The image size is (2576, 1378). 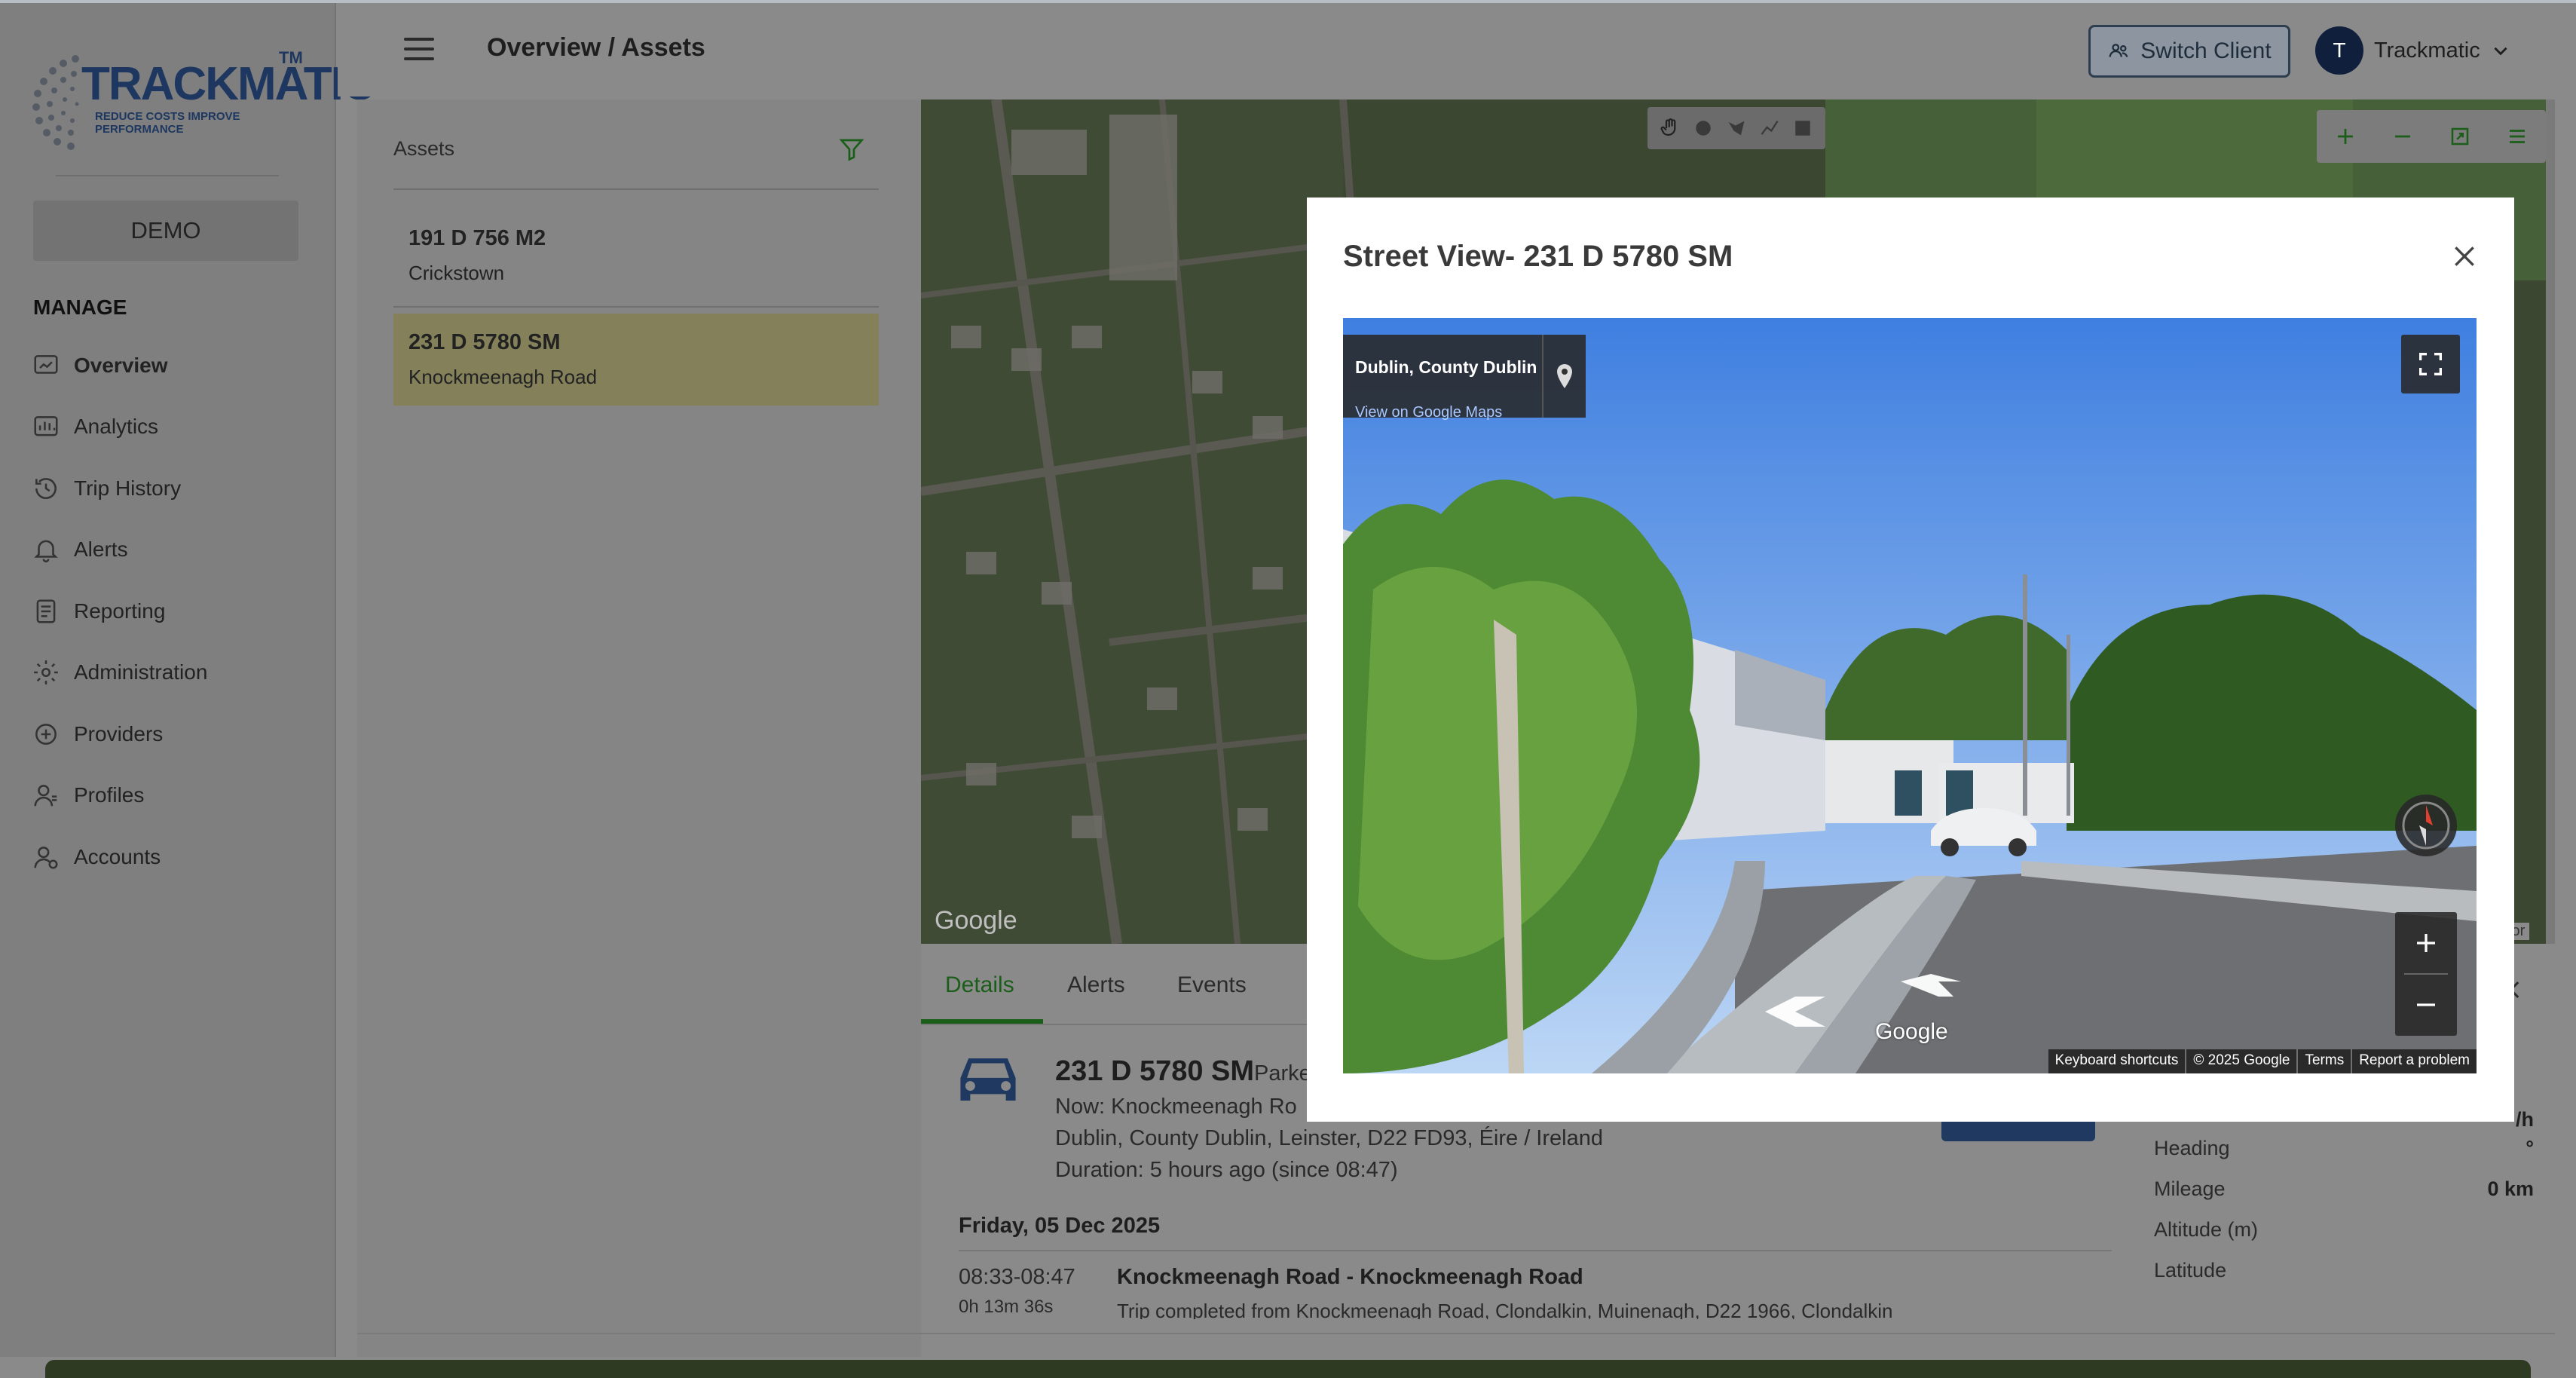 I want to click on report-icon, so click(x=46, y=612).